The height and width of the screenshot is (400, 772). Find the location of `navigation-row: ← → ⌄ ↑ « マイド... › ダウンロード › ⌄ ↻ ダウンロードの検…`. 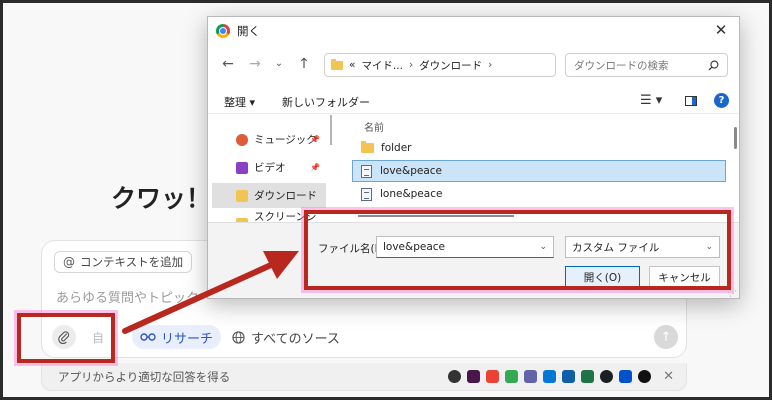

navigation-row: ← → ⌄ ↑ « マイド... › ダウンロード › ⌄ ↻ ダウンロードの検… is located at coordinates (473, 64).